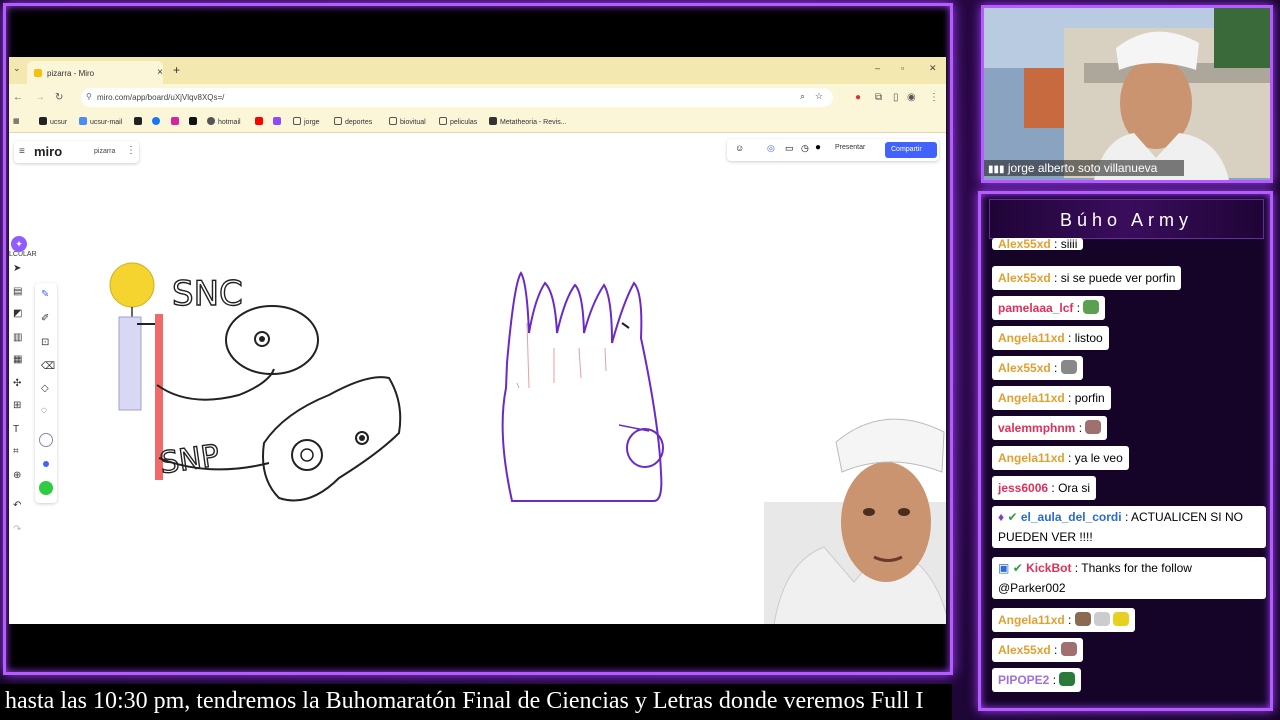 This screenshot has width=1280, height=720. Describe the element at coordinates (260, 121) in the screenshot. I see `youtube-icon` at that location.